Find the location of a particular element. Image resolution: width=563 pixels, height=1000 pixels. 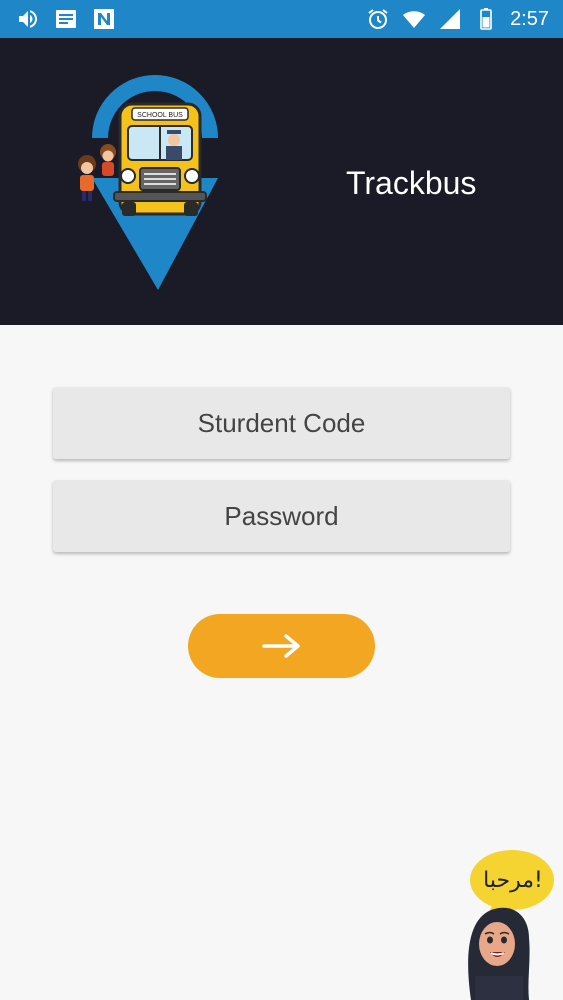

school-bus-logo: SCHOOL BUS is located at coordinates (148, 182).